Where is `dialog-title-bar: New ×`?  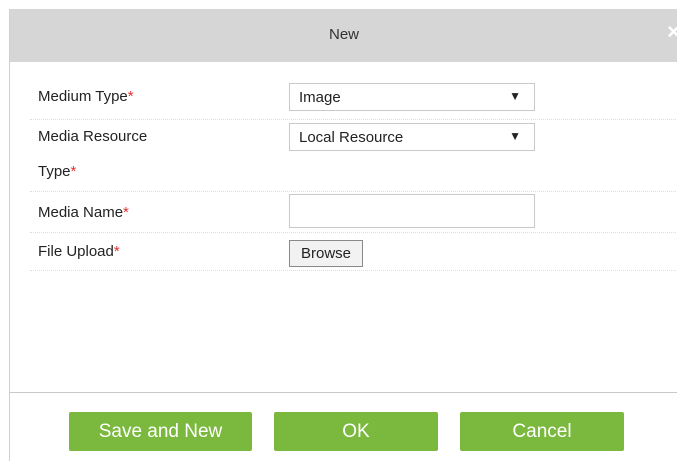 dialog-title-bar: New × is located at coordinates (343, 35).